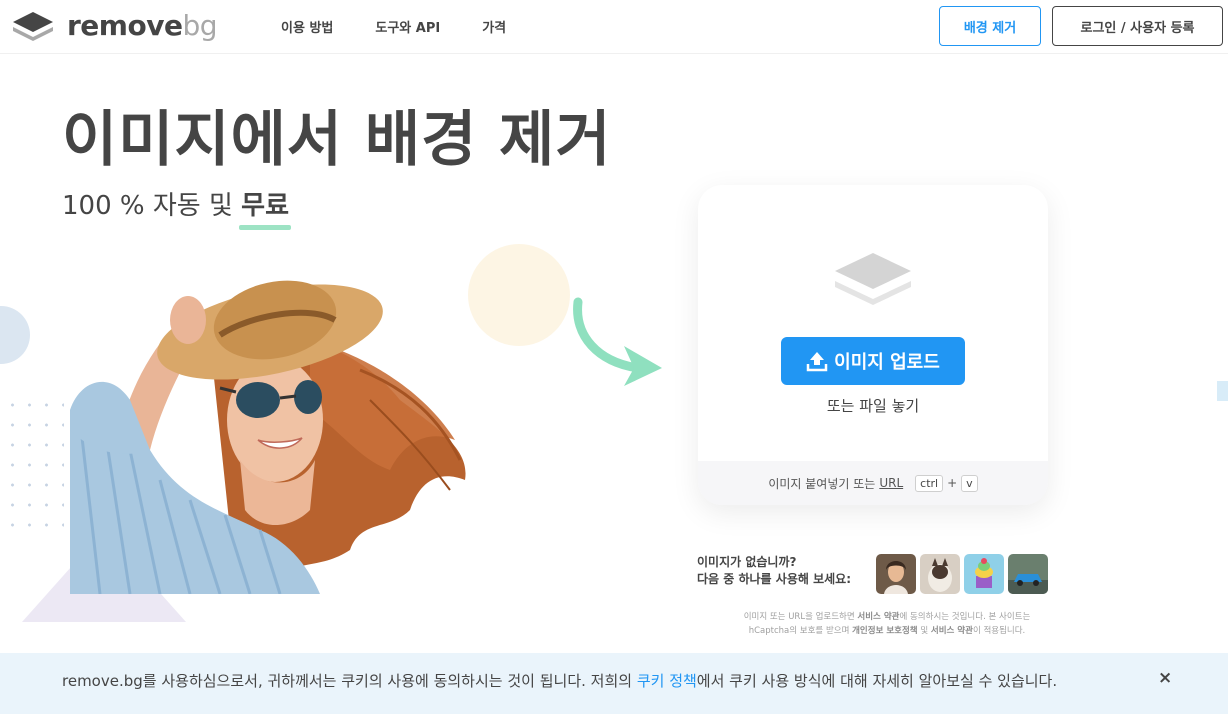  What do you see at coordinates (15, 335) in the screenshot?
I see `decor-circle-left` at bounding box center [15, 335].